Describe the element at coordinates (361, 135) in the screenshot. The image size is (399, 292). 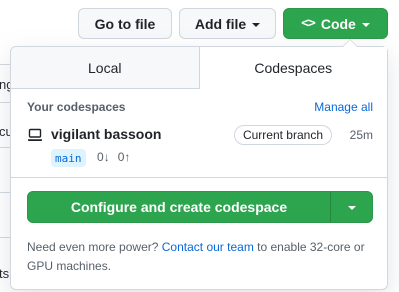
I see `codespace-age: 25m` at that location.